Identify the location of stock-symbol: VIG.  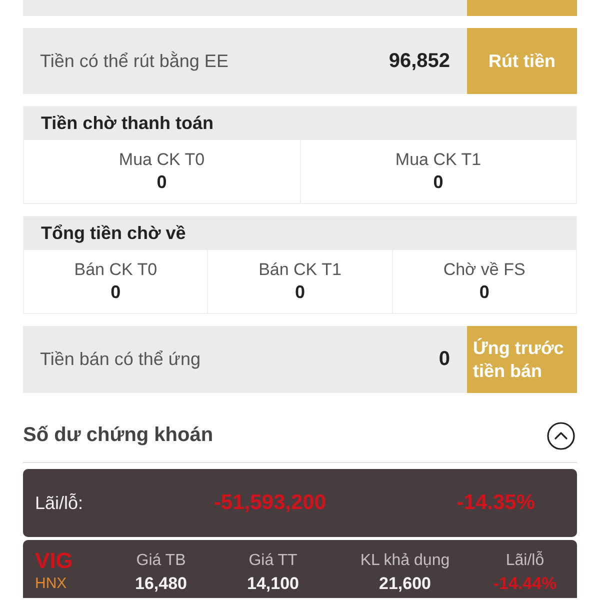
(54, 560).